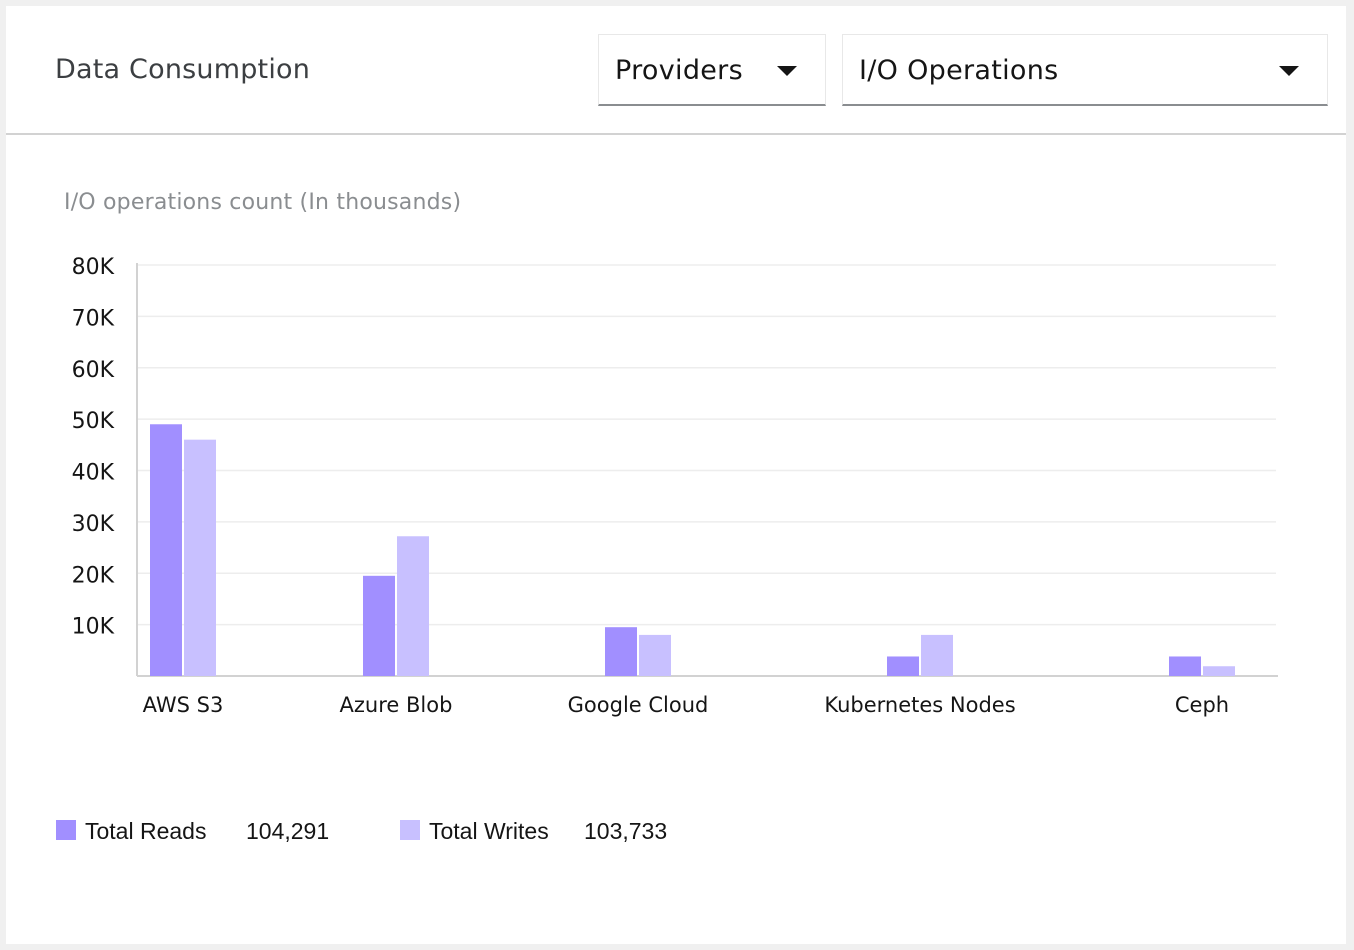 The width and height of the screenshot is (1354, 950). Describe the element at coordinates (1202, 705) in the screenshot. I see `x-tick-label: Ceph` at that location.